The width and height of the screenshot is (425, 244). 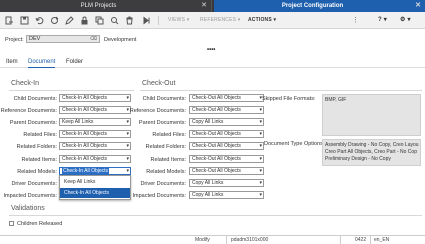 What do you see at coordinates (382, 19) in the screenshot?
I see `help-menu: ? ▾` at bounding box center [382, 19].